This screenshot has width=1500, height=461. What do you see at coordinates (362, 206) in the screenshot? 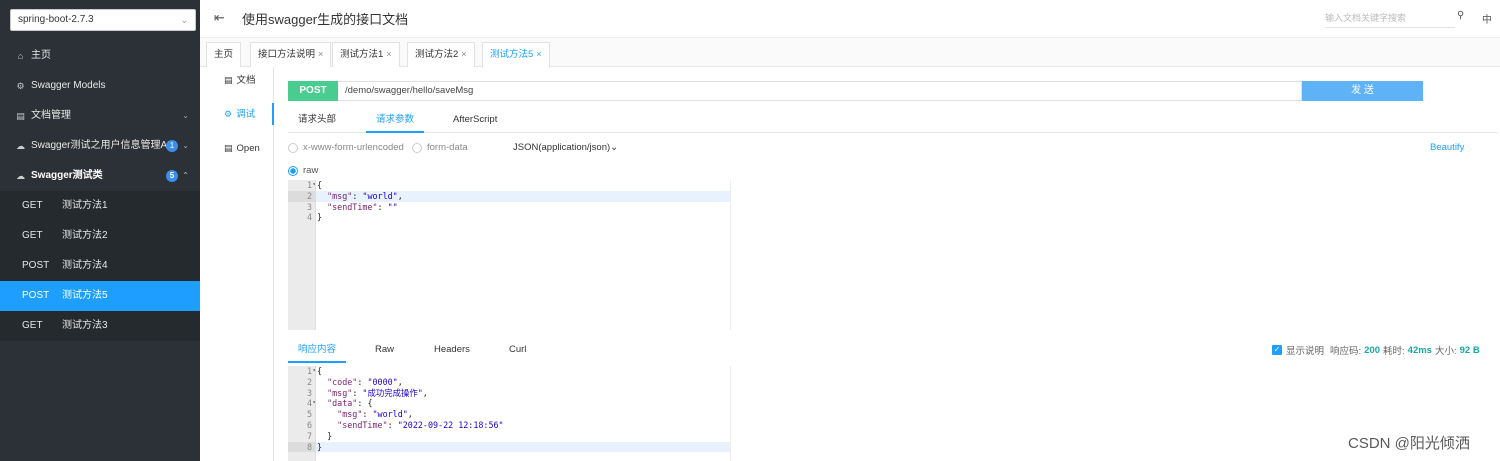
I see `code-line: "sendTime": ""` at bounding box center [362, 206].